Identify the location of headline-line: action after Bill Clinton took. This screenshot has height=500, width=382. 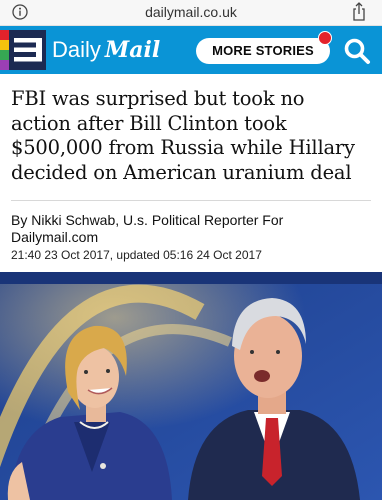
(149, 123).